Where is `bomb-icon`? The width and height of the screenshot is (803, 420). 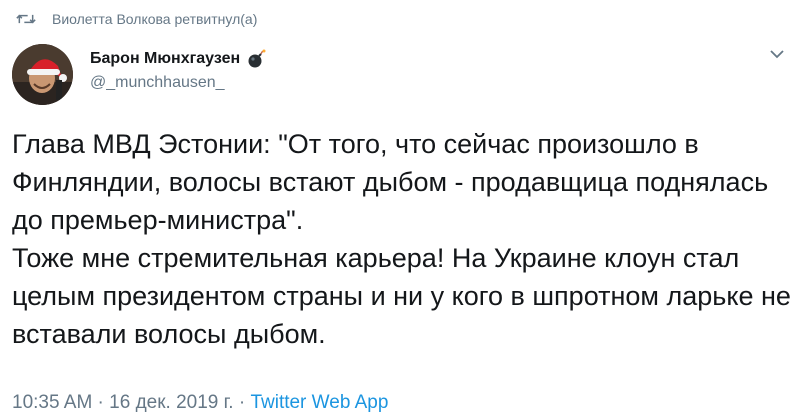
bomb-icon is located at coordinates (257, 58).